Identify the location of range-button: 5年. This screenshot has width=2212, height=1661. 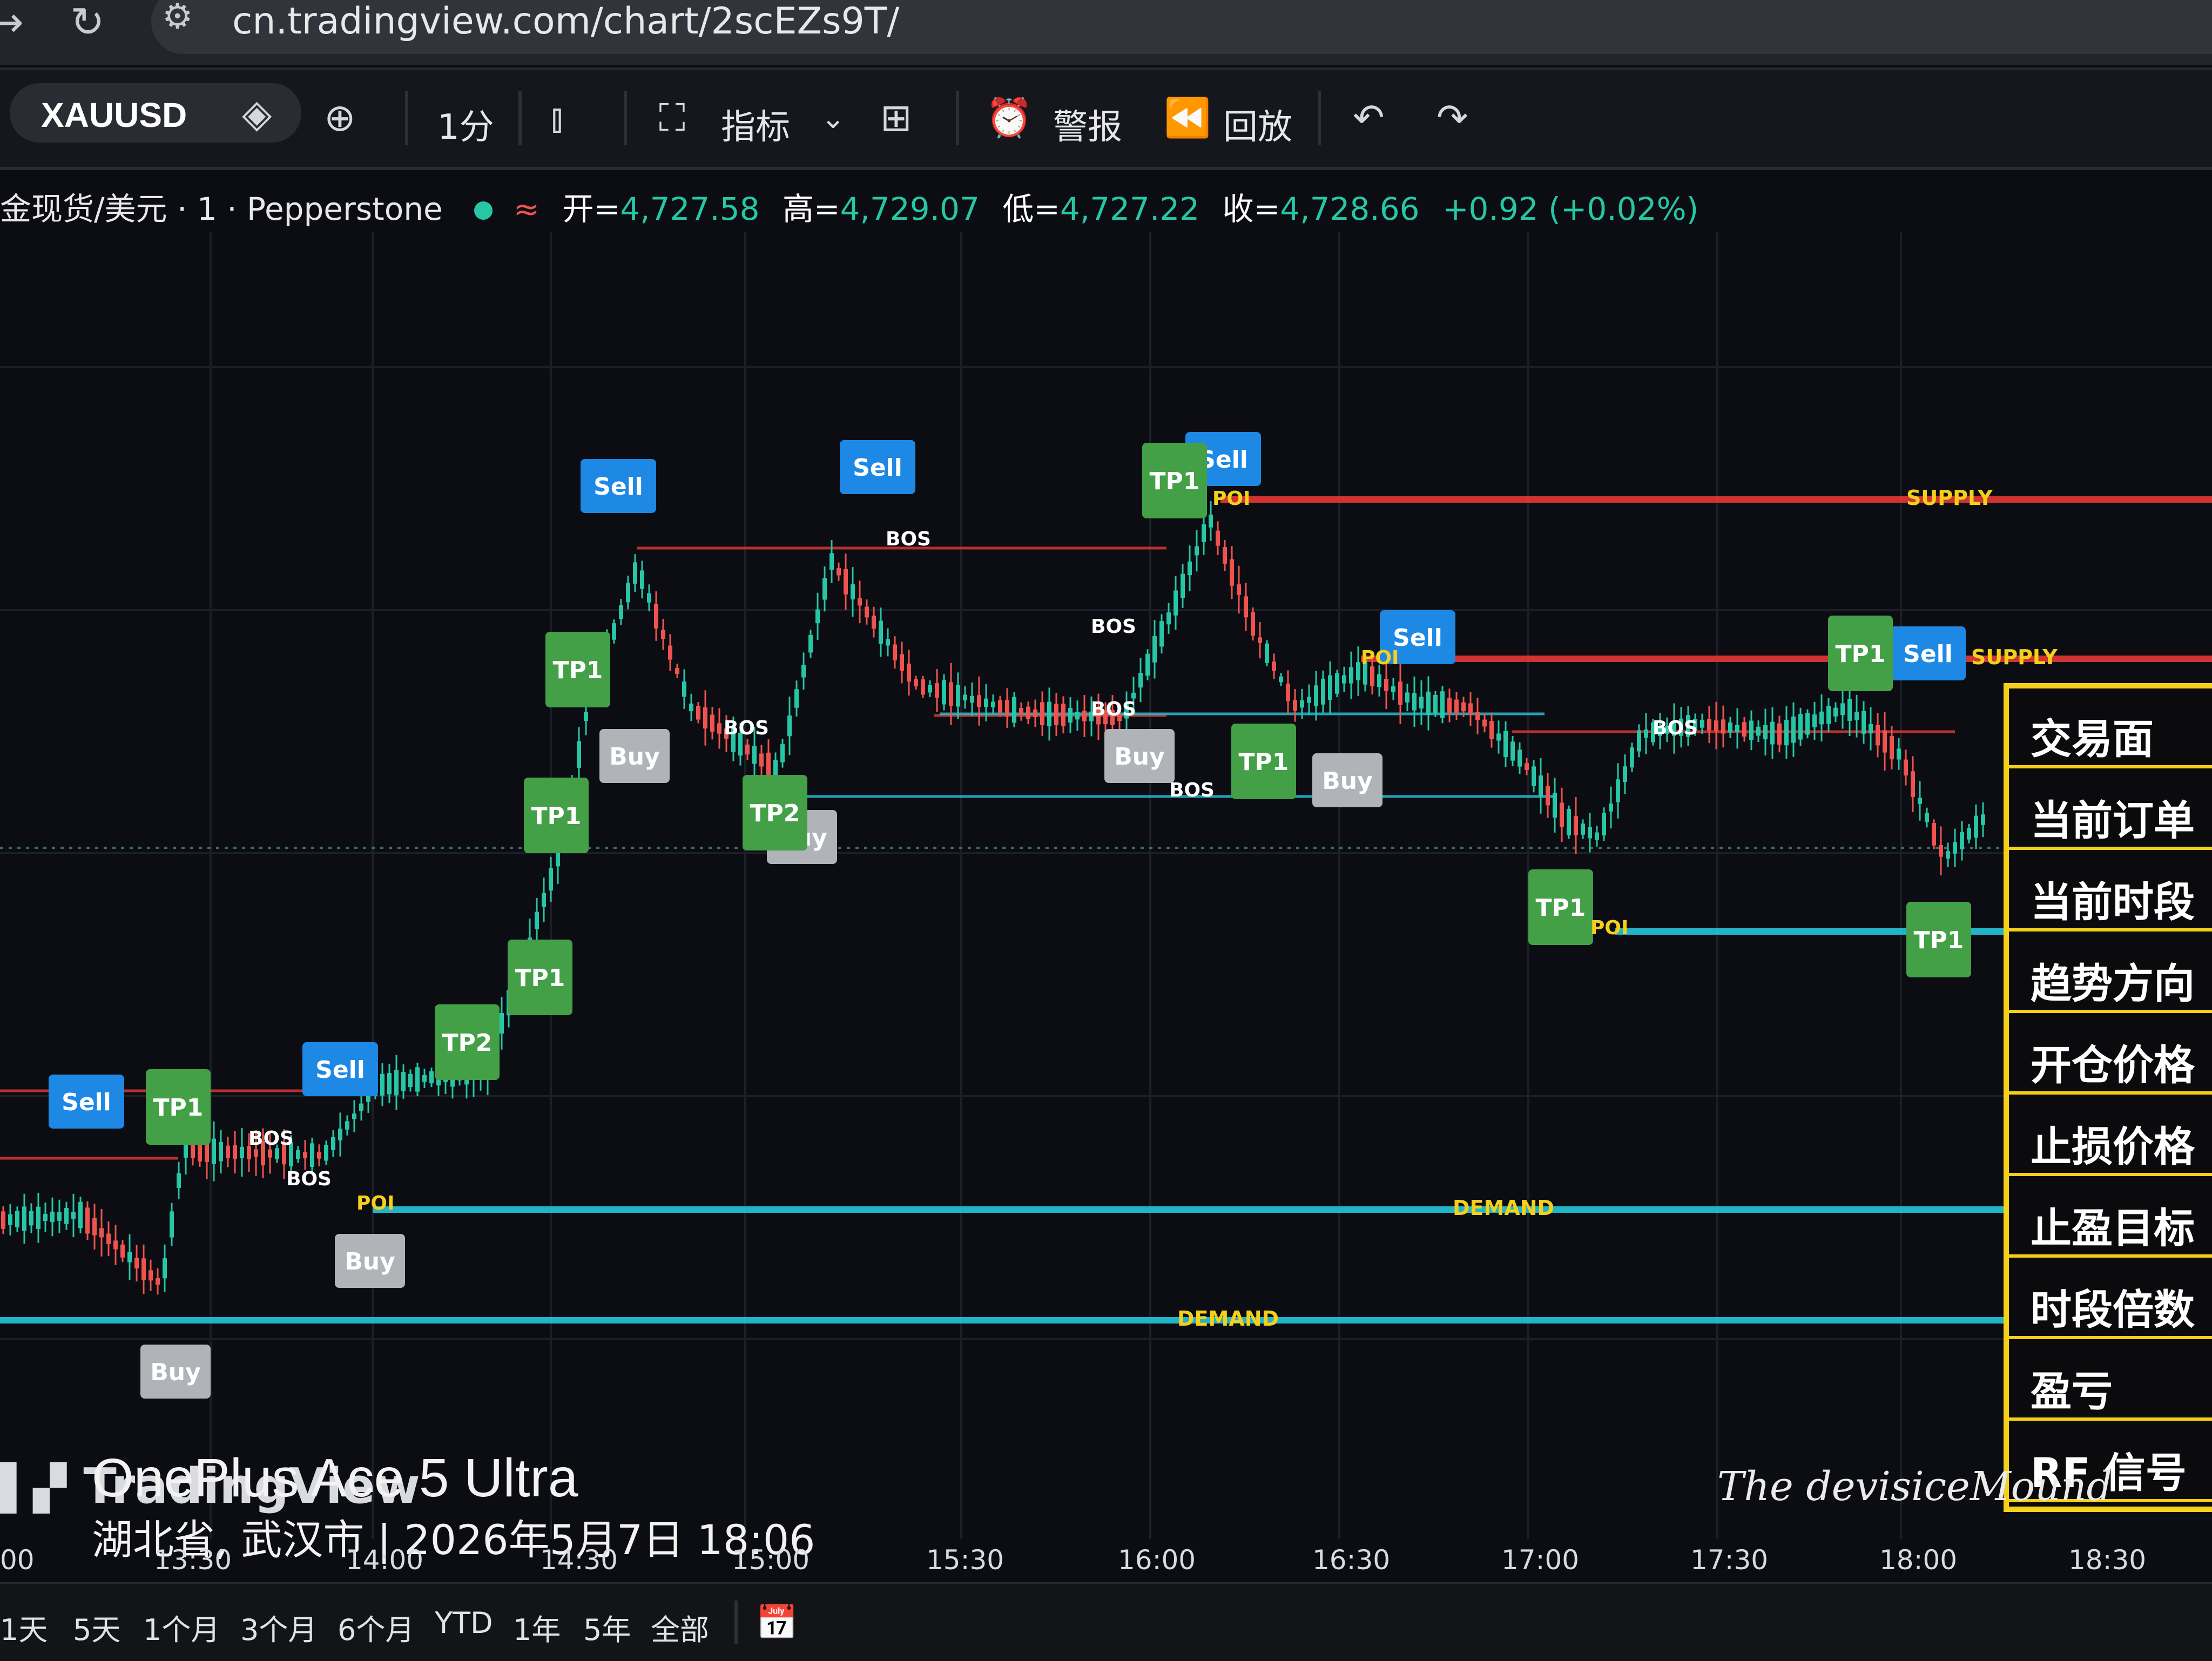
(607, 1627).